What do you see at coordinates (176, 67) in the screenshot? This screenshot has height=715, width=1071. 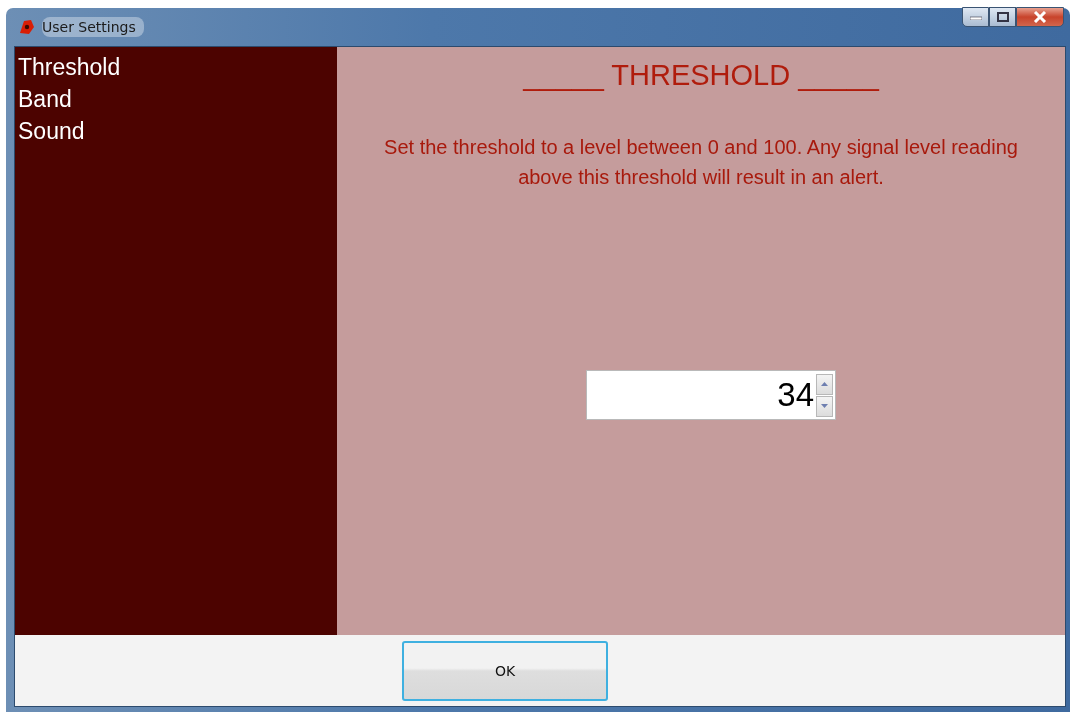 I see `sidebar-item: Threshold` at bounding box center [176, 67].